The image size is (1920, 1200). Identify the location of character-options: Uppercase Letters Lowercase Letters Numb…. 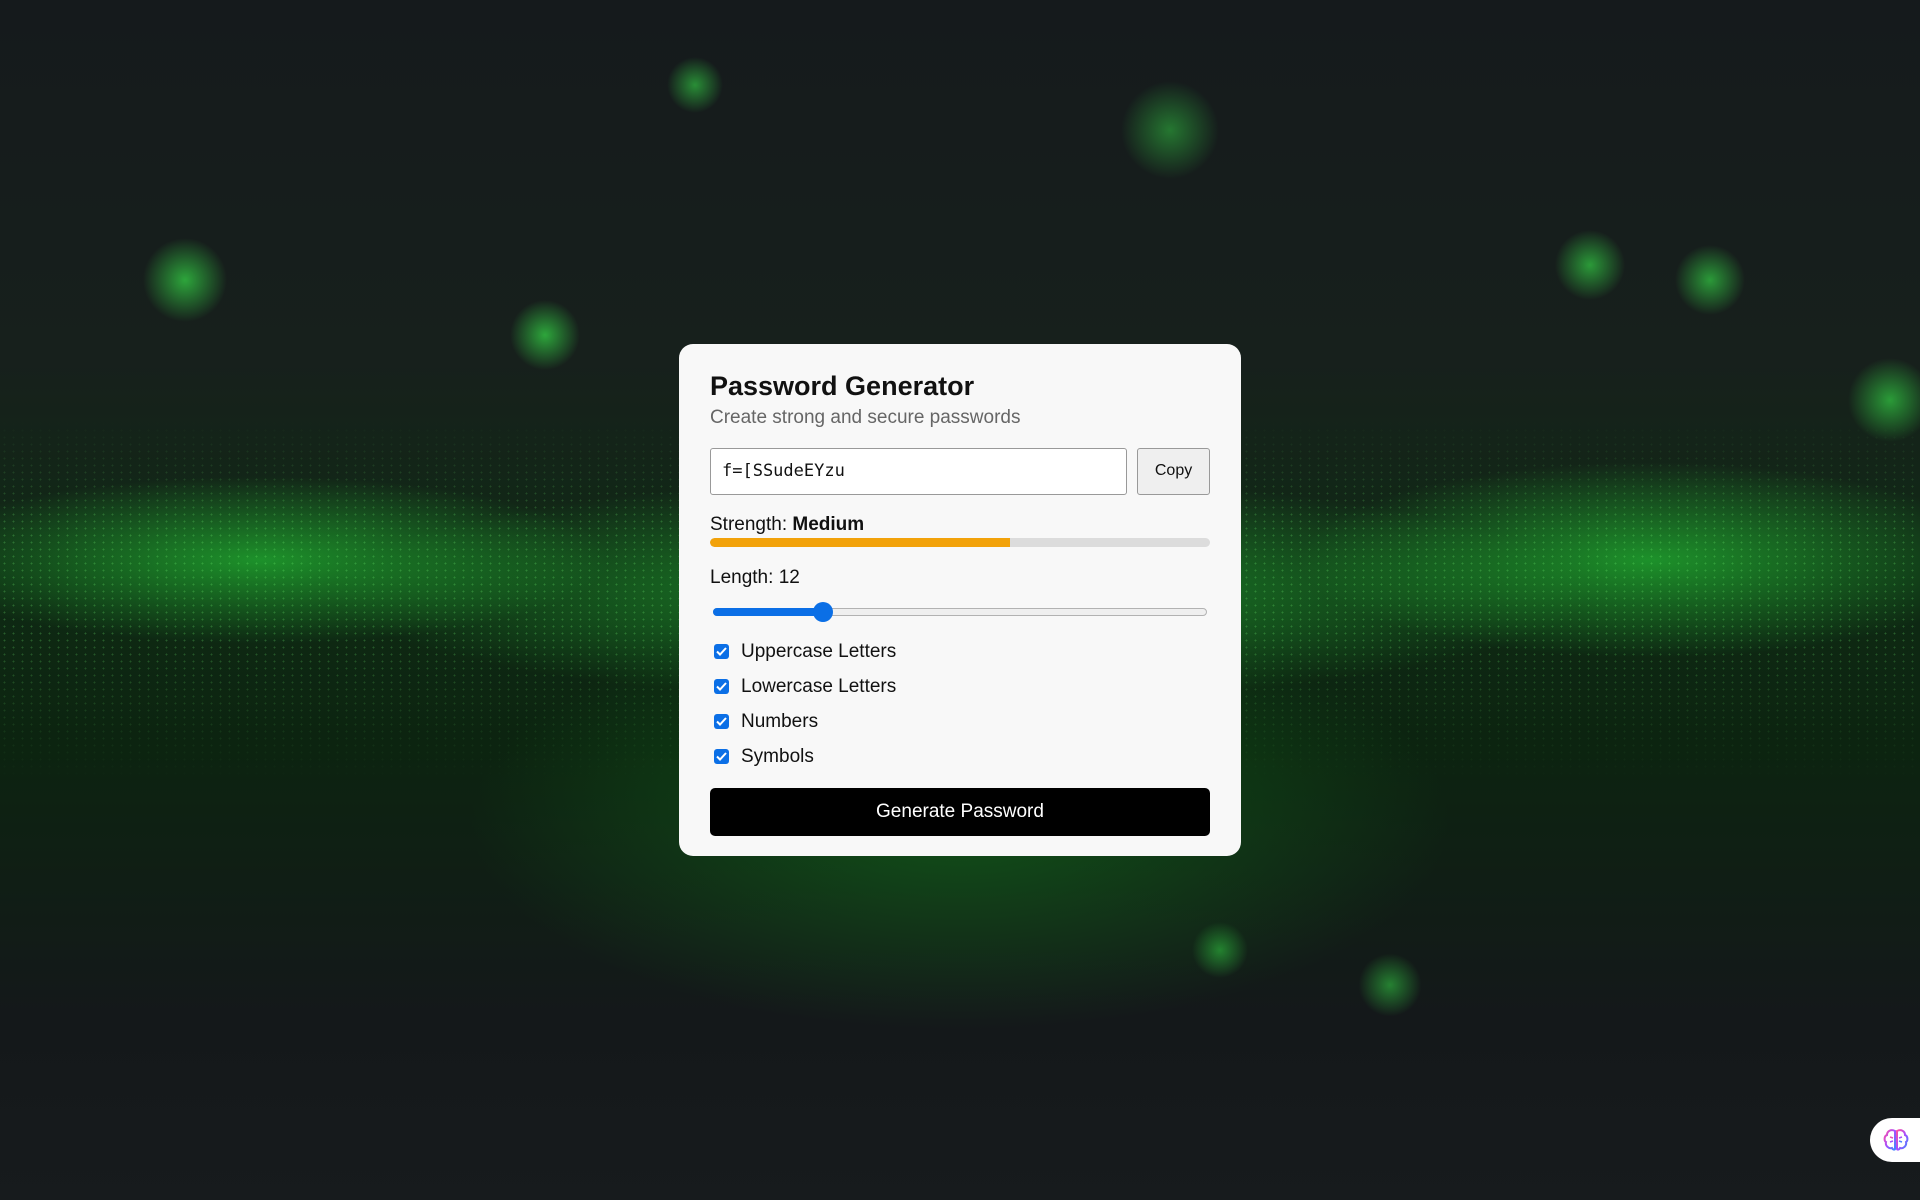
(960, 704).